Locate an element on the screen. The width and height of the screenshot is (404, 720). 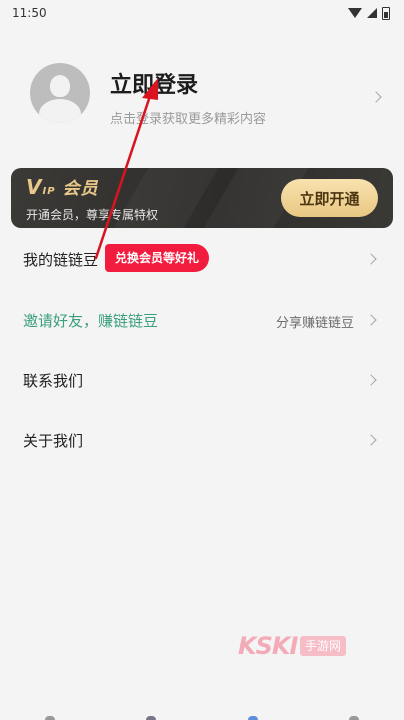
menu-item-contact: 联系我们 is located at coordinates (202, 380).